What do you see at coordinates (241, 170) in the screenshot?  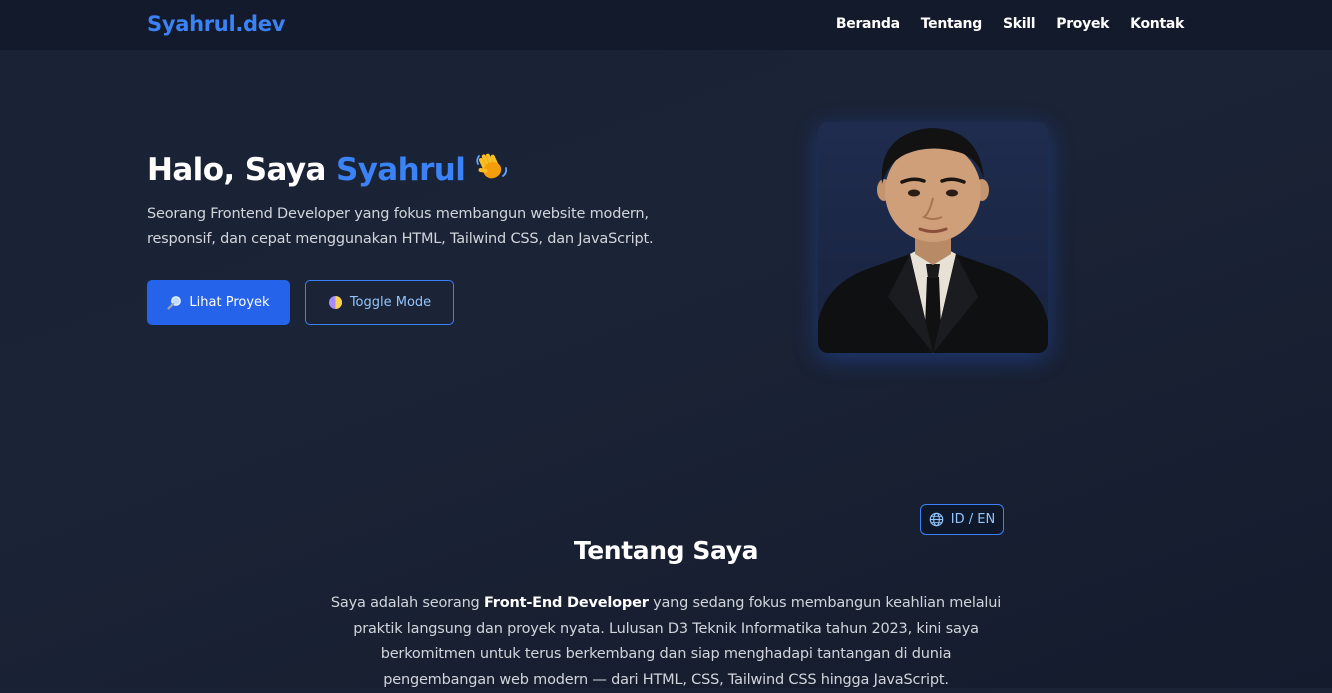 I see `hero-title-prefix: Halo, Saya` at bounding box center [241, 170].